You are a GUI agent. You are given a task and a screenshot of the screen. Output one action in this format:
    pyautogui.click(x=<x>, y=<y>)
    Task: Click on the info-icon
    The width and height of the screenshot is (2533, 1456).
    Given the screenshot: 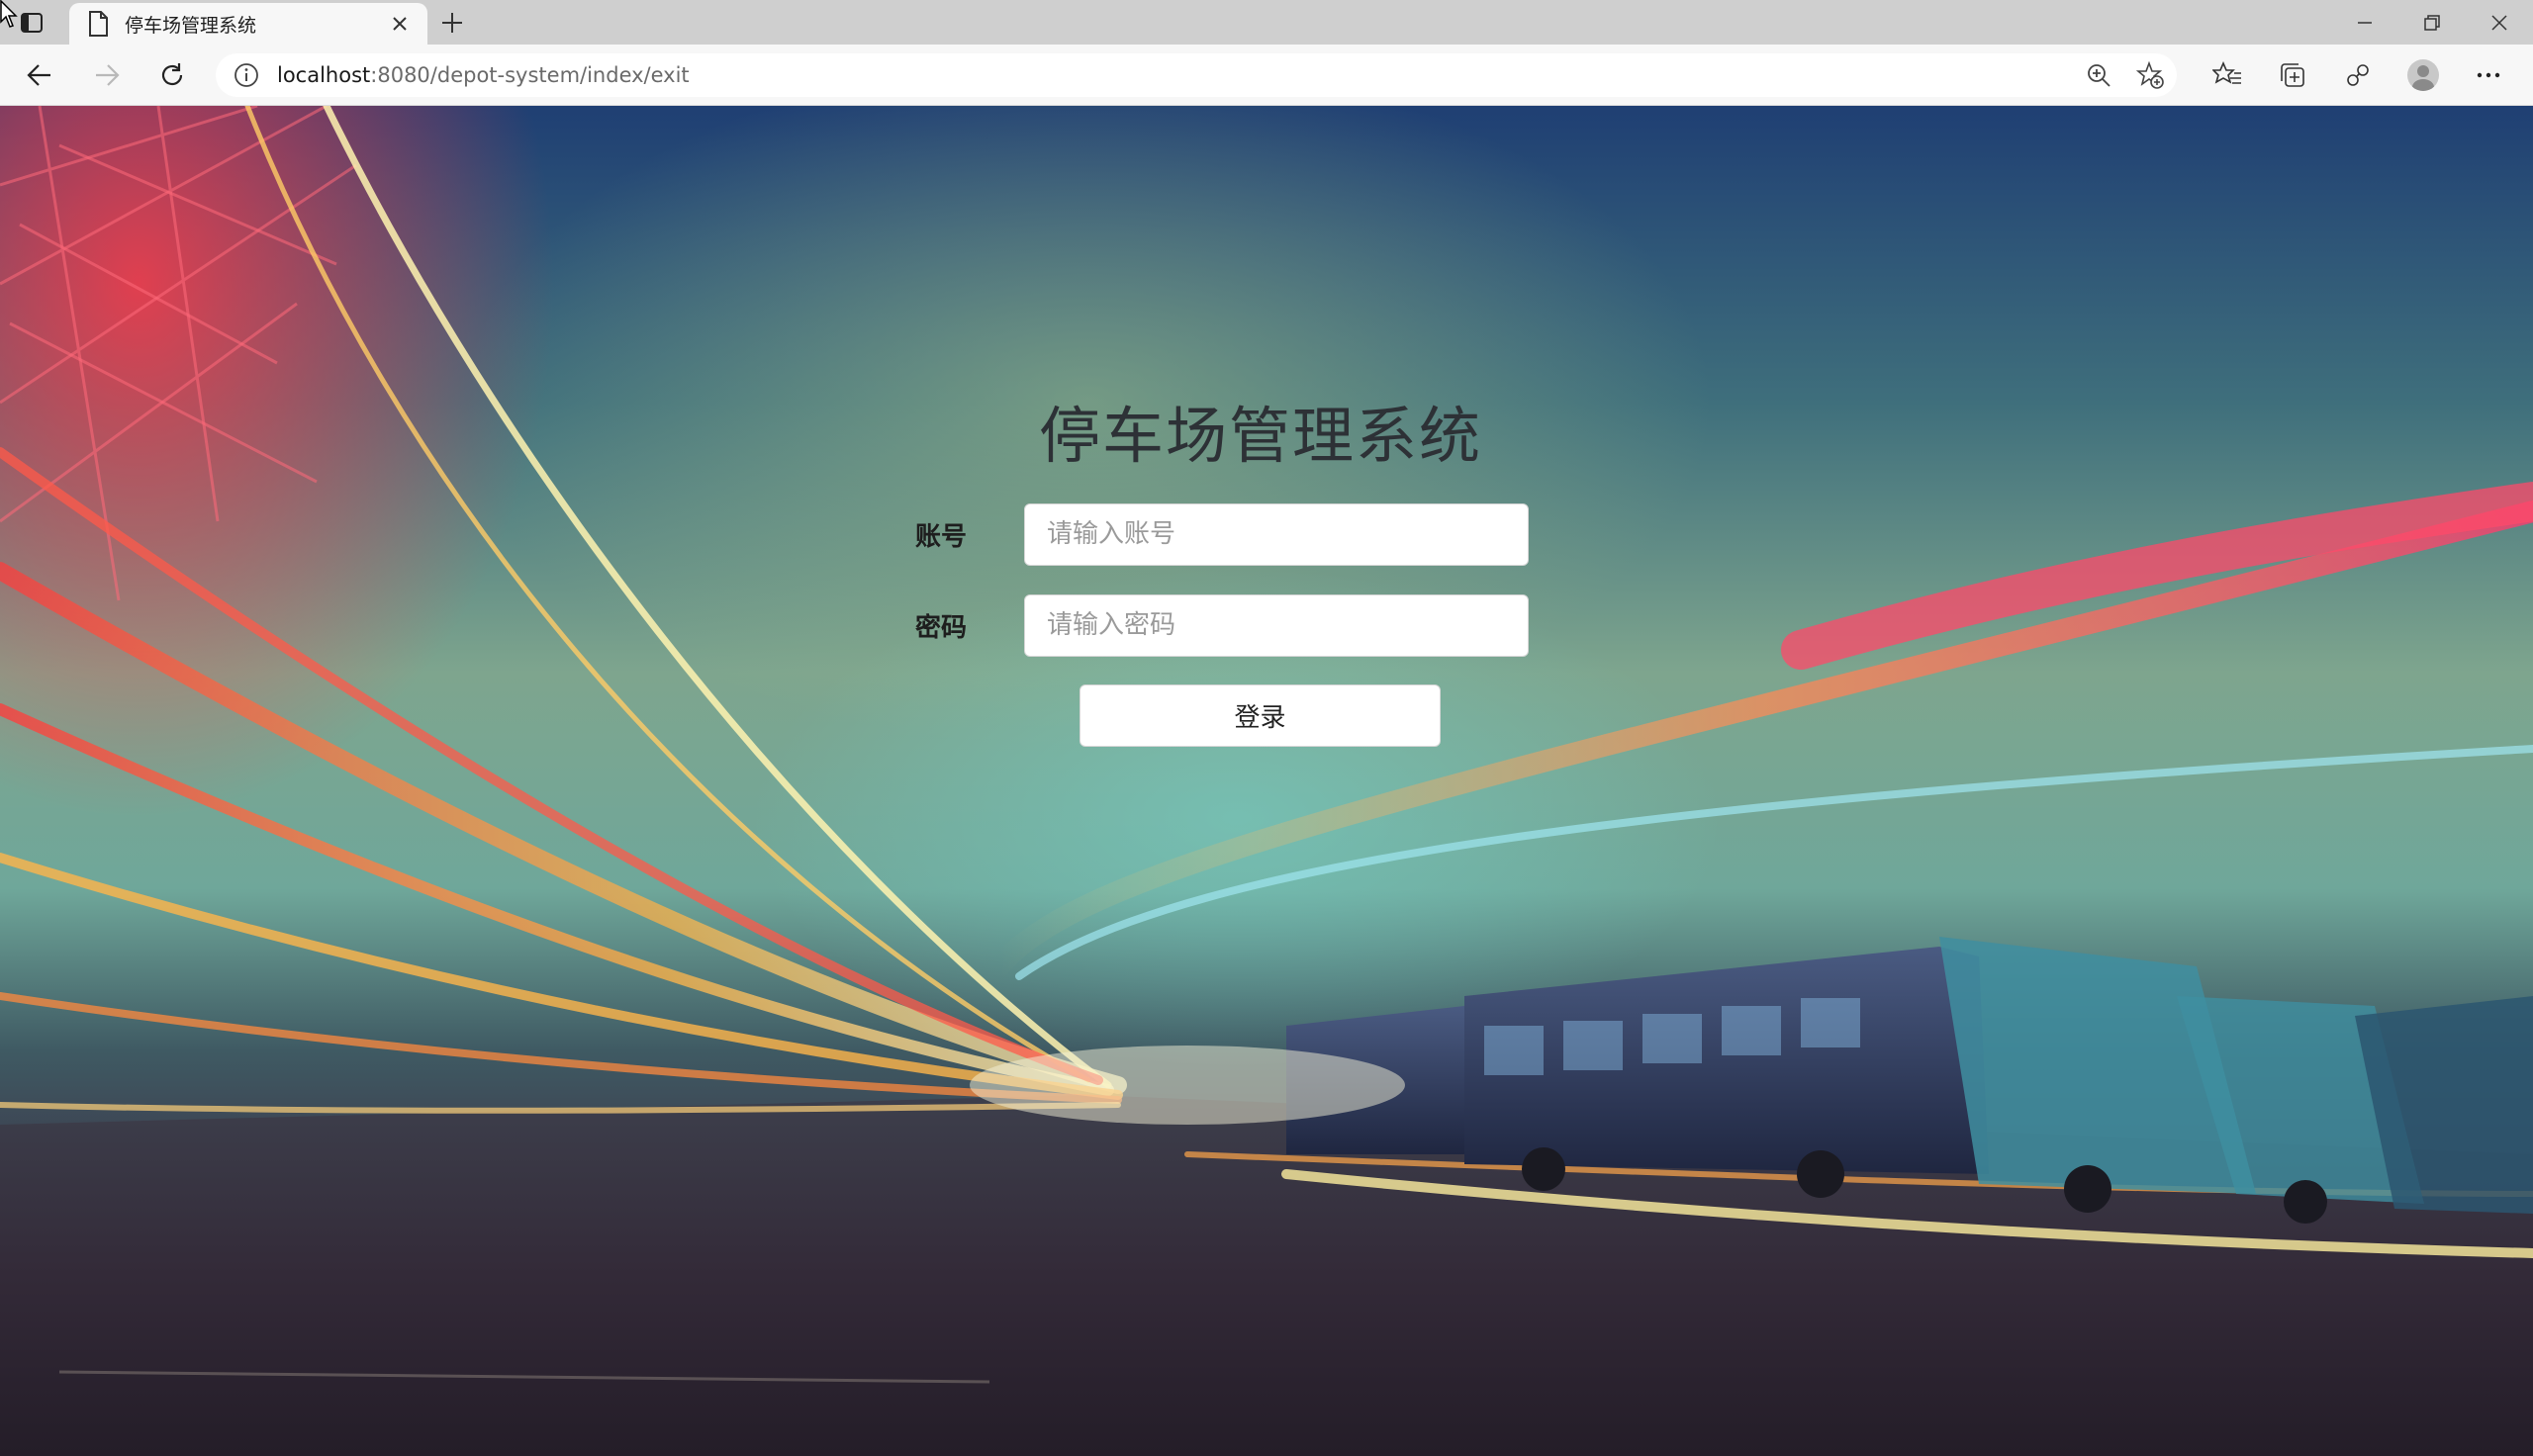 What is the action you would take?
    pyautogui.click(x=247, y=75)
    